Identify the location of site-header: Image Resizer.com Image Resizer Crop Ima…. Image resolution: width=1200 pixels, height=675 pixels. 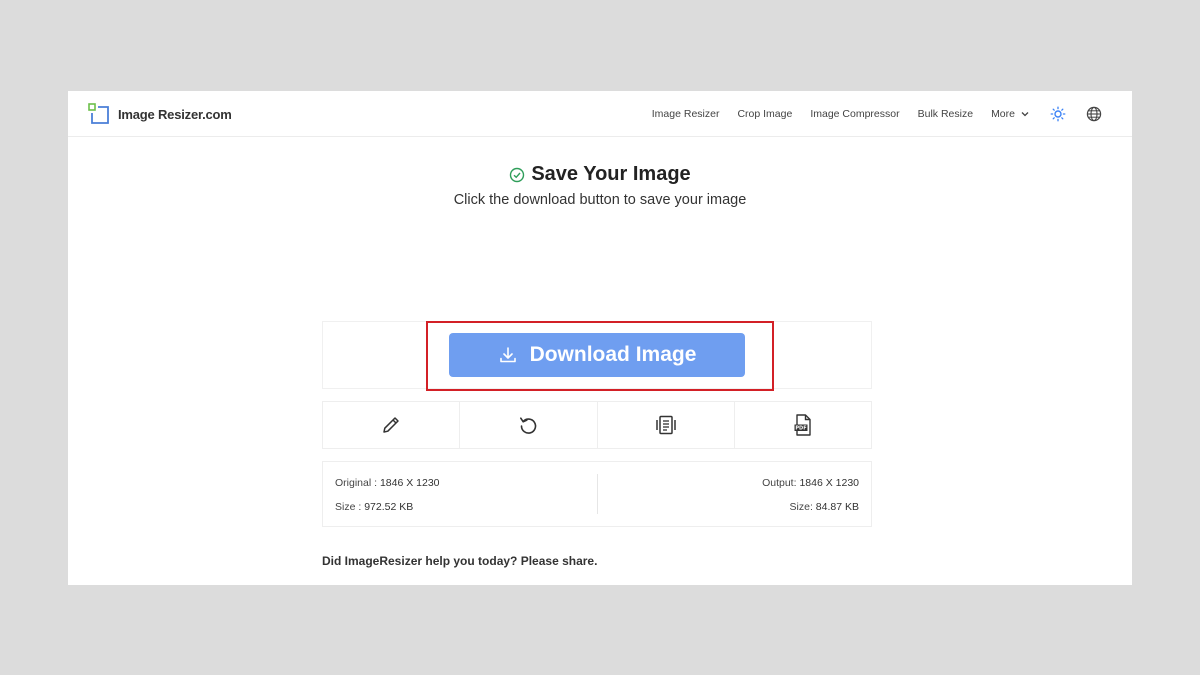
(600, 114).